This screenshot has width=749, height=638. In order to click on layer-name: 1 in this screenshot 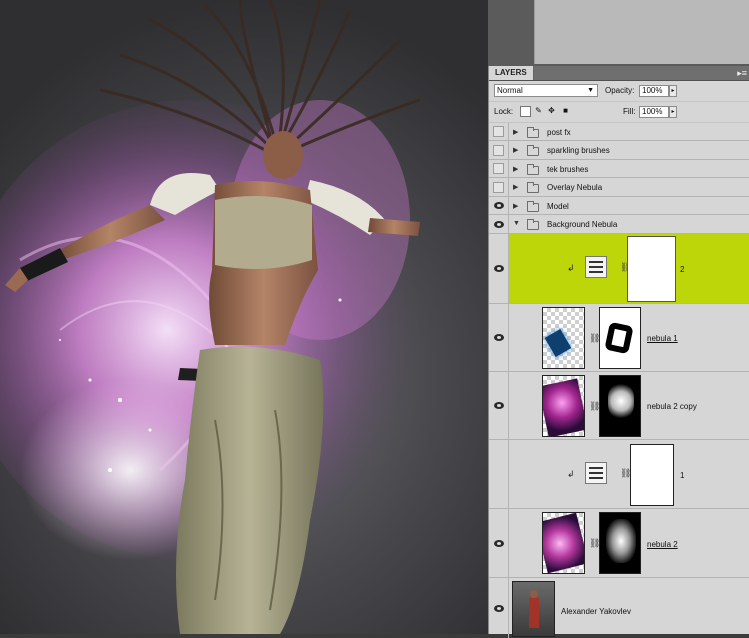, I will do `click(682, 475)`.